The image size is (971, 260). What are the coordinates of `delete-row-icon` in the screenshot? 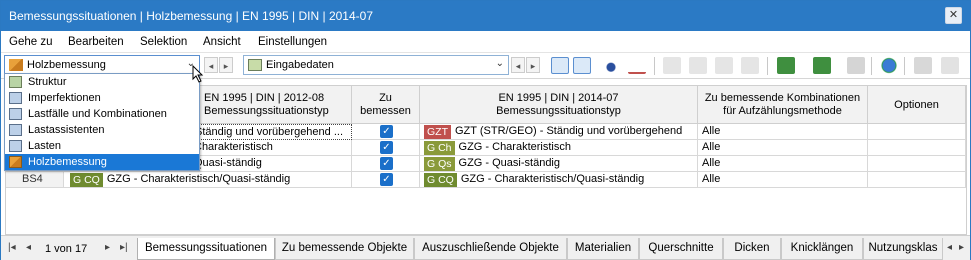 It's located at (698, 65).